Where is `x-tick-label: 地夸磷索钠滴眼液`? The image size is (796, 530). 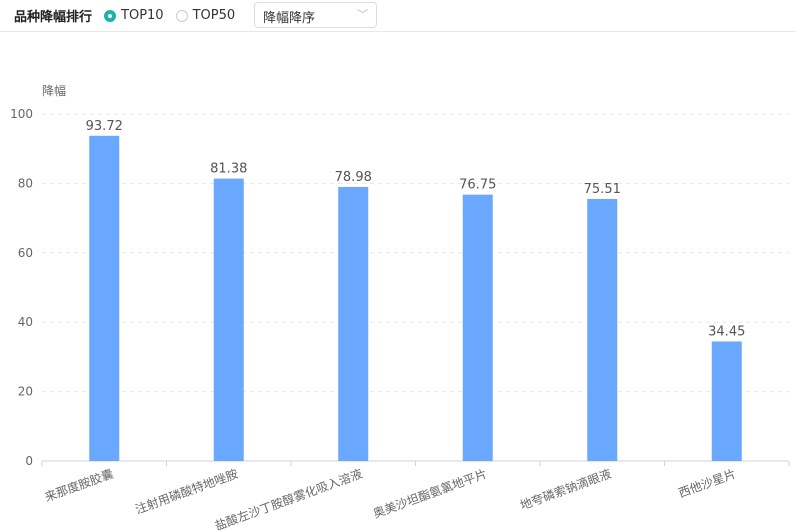 x-tick-label: 地夸磷索钠滴眼液 is located at coordinates (565, 489).